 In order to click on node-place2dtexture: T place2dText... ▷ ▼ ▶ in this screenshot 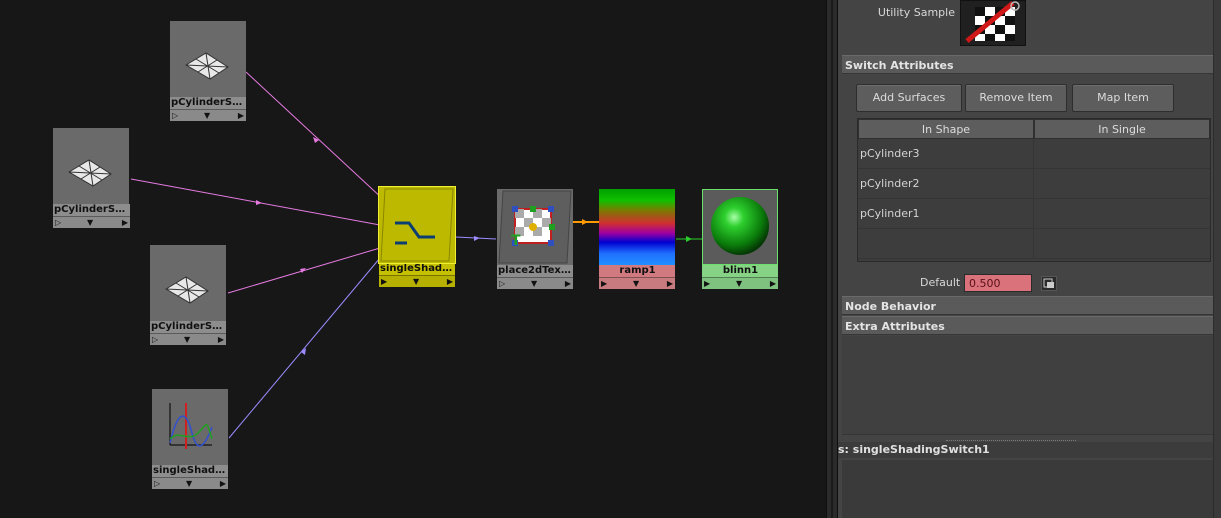, I will do `click(535, 239)`.